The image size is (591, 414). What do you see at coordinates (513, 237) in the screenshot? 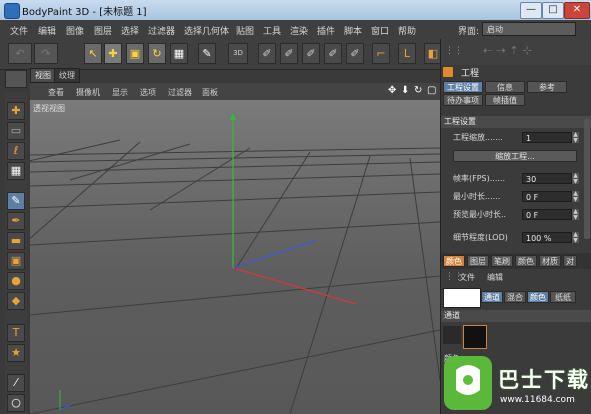
I see `lod-row: 细节程度(LOD) 100 % ▲ ▼` at bounding box center [513, 237].